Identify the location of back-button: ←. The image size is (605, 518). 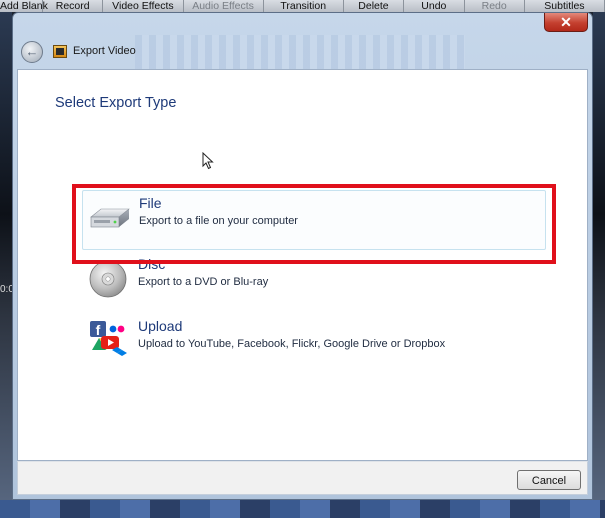
(32, 52).